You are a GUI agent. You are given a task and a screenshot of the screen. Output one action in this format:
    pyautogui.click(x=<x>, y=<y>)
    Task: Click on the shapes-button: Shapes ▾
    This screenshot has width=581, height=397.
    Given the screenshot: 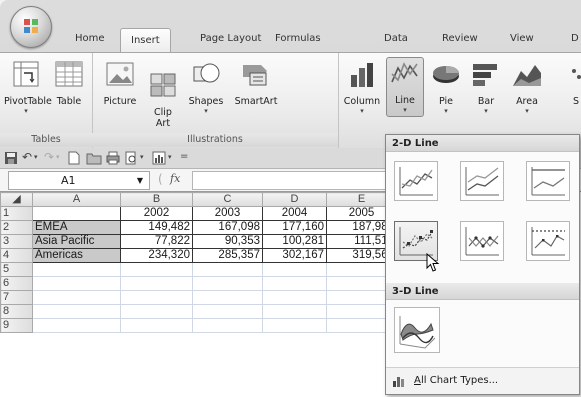 What is the action you would take?
    pyautogui.click(x=206, y=87)
    